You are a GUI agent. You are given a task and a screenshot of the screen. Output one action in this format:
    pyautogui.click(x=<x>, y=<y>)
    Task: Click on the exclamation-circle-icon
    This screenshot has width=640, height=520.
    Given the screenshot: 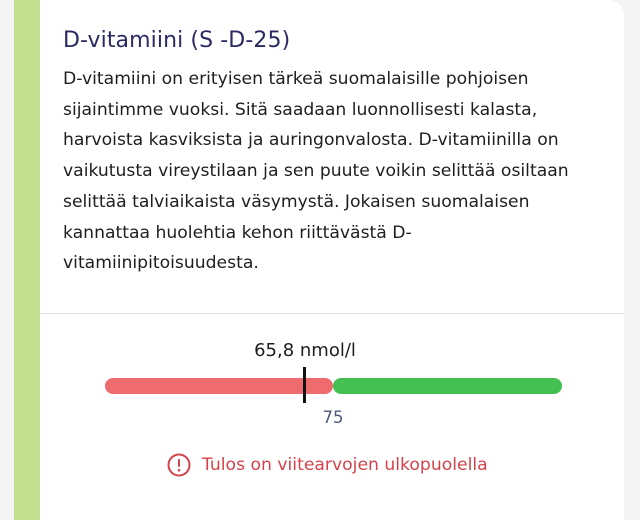 What is the action you would take?
    pyautogui.click(x=179, y=465)
    